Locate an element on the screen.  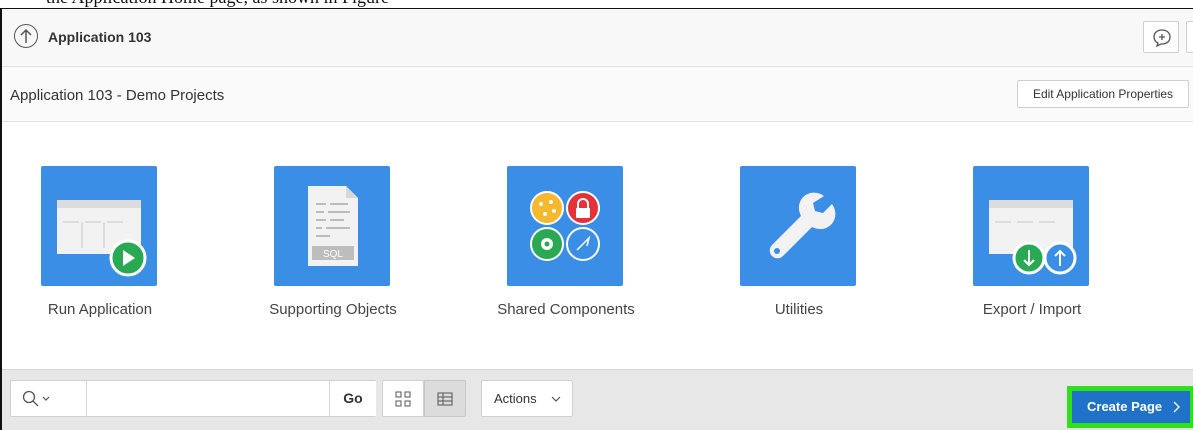
sql-badge: SQL is located at coordinates (333, 254).